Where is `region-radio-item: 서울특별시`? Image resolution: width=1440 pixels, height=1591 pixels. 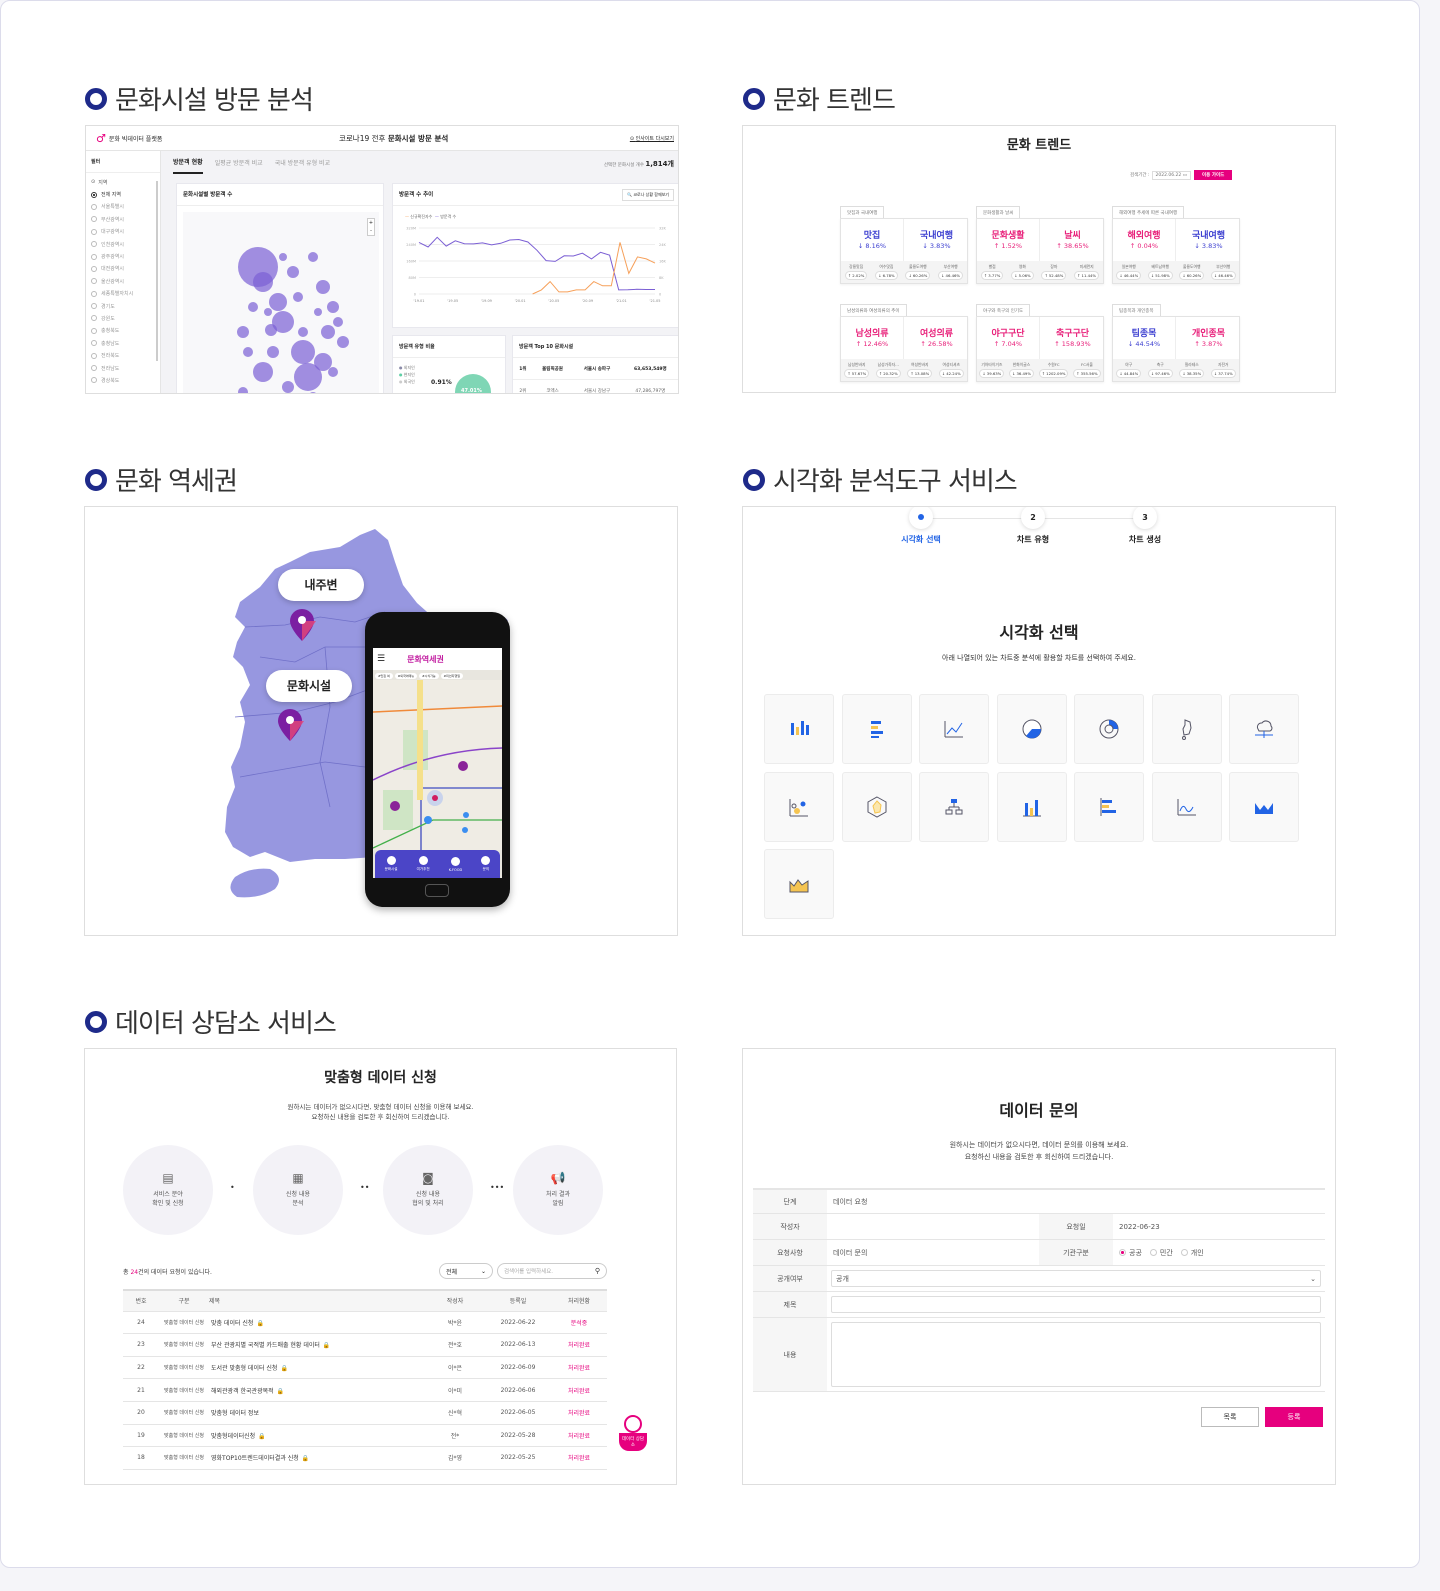
region-radio-item: 서울특별시 is located at coordinates (123, 207).